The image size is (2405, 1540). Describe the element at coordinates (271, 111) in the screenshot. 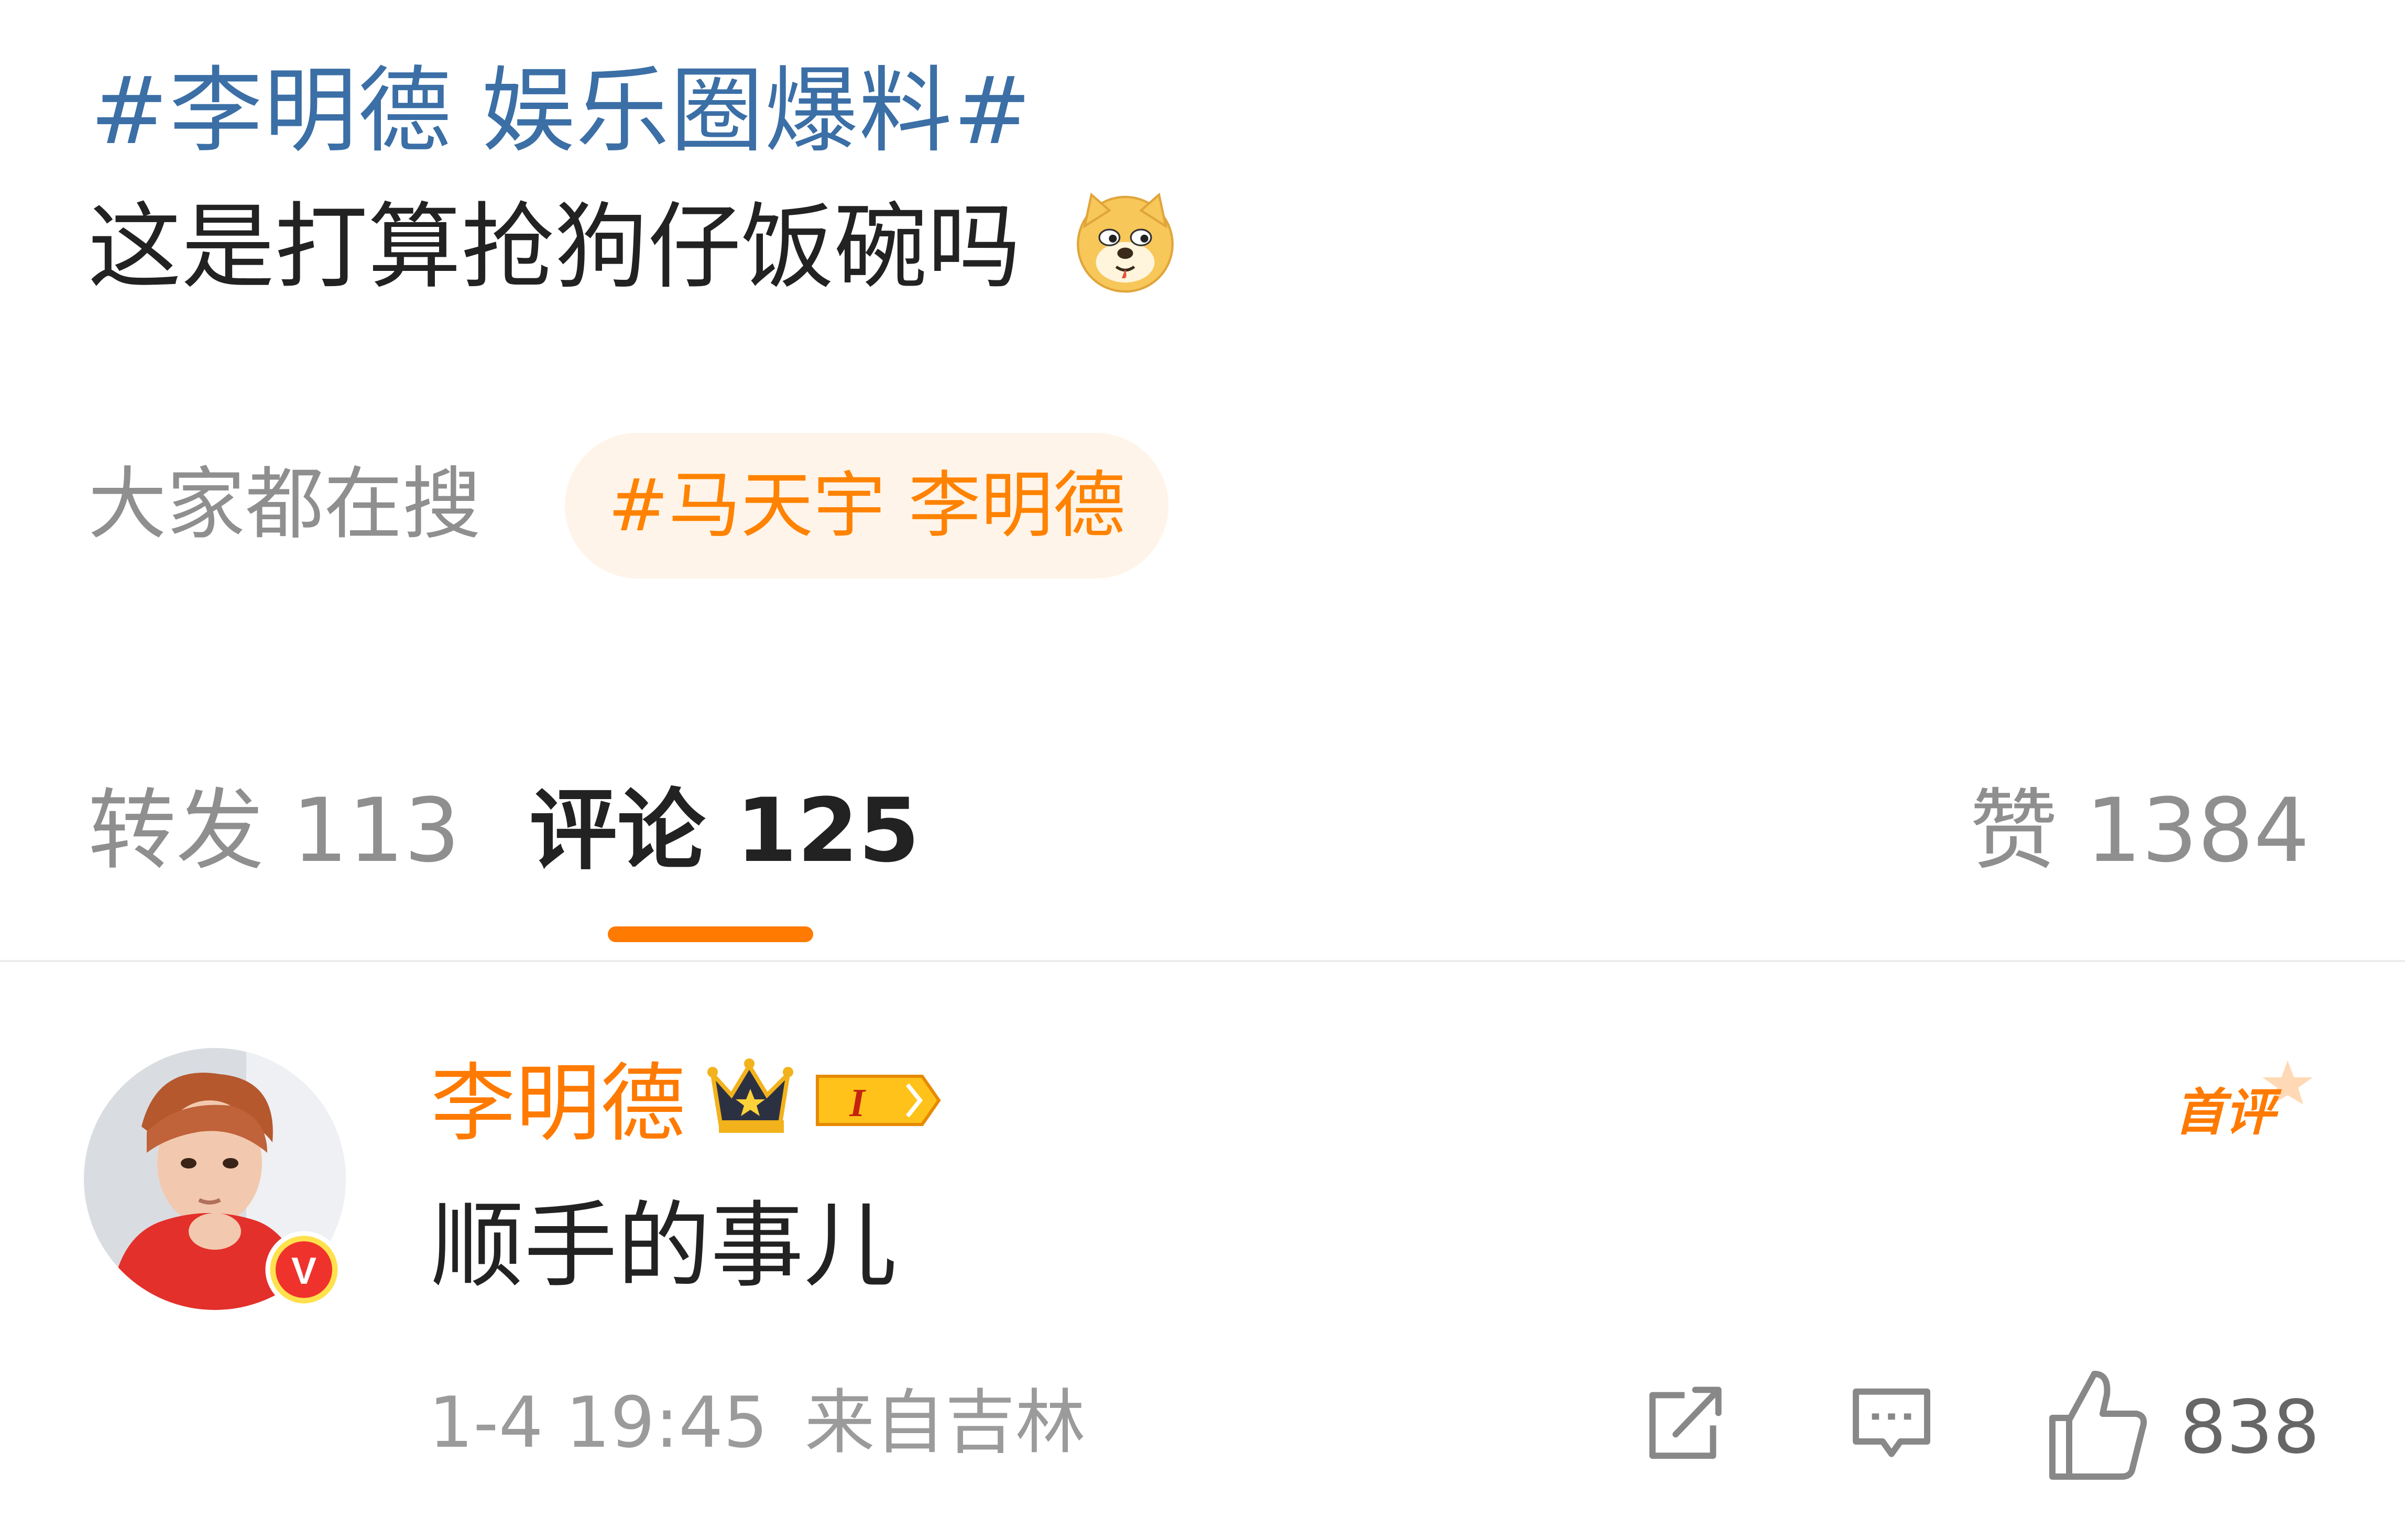

I see `topic-link-1: #李明德` at that location.